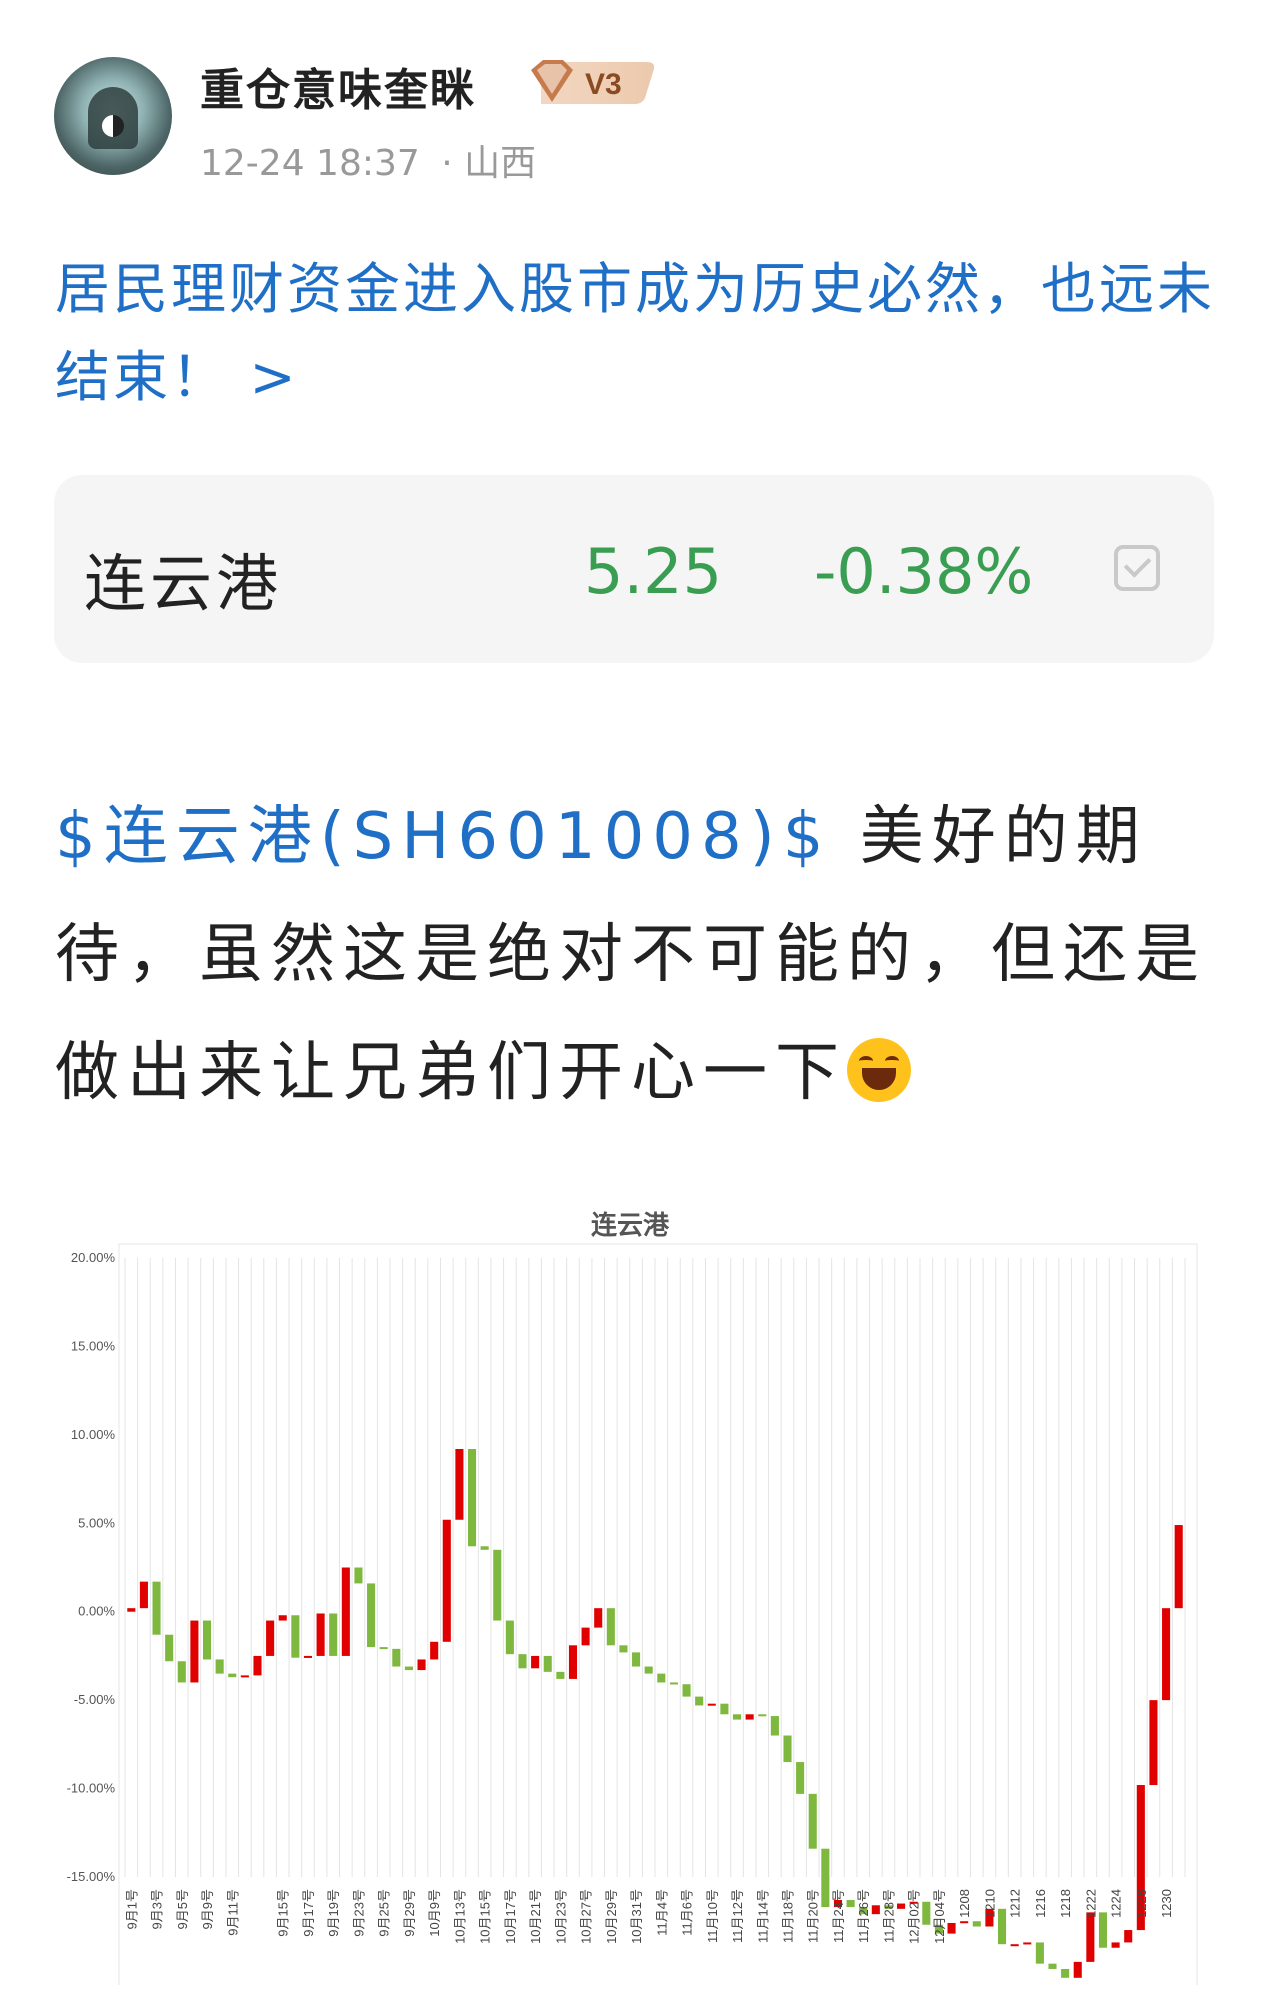  I want to click on stock-tag-link: $连云港(SH601008)$, so click(443, 837).